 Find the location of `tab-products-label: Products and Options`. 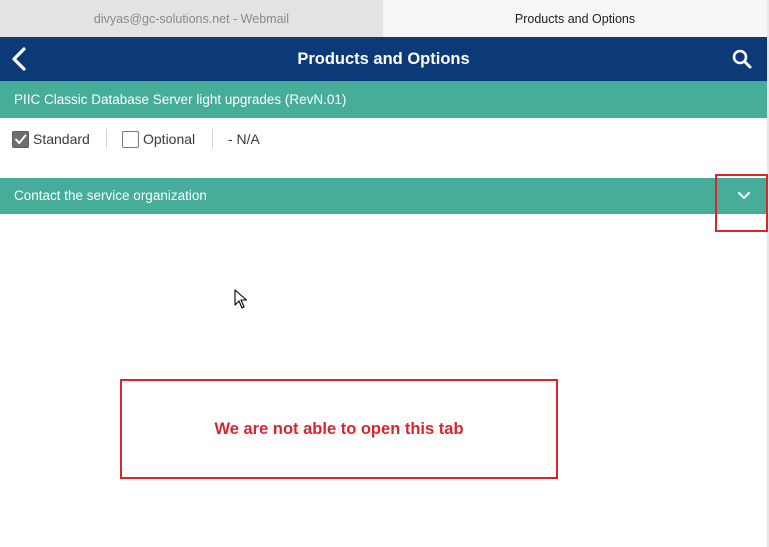

tab-products-label: Products and Options is located at coordinates (575, 18).